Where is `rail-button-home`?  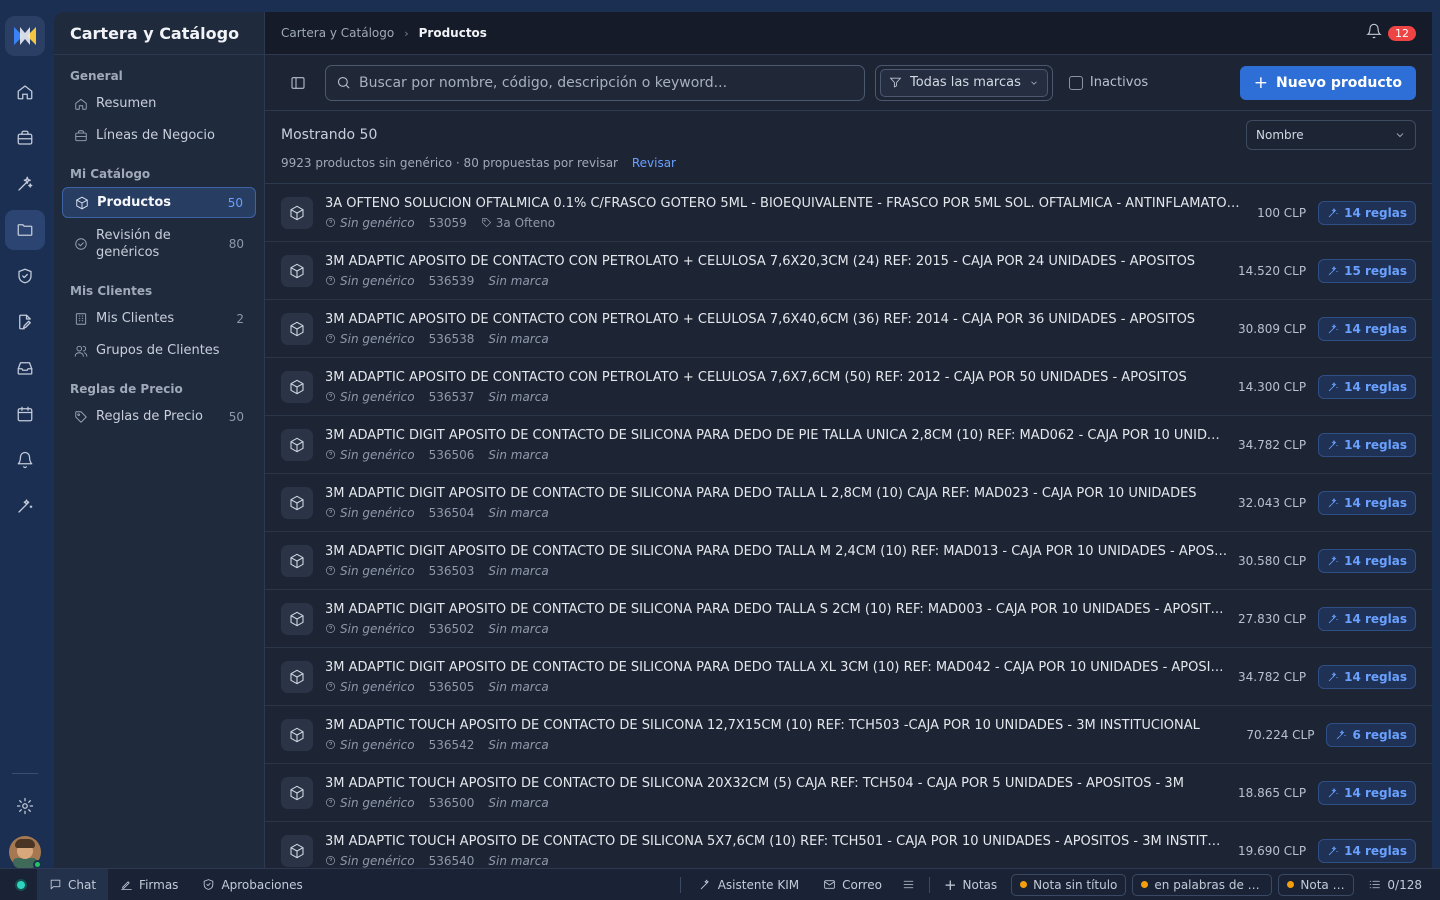 rail-button-home is located at coordinates (25, 92).